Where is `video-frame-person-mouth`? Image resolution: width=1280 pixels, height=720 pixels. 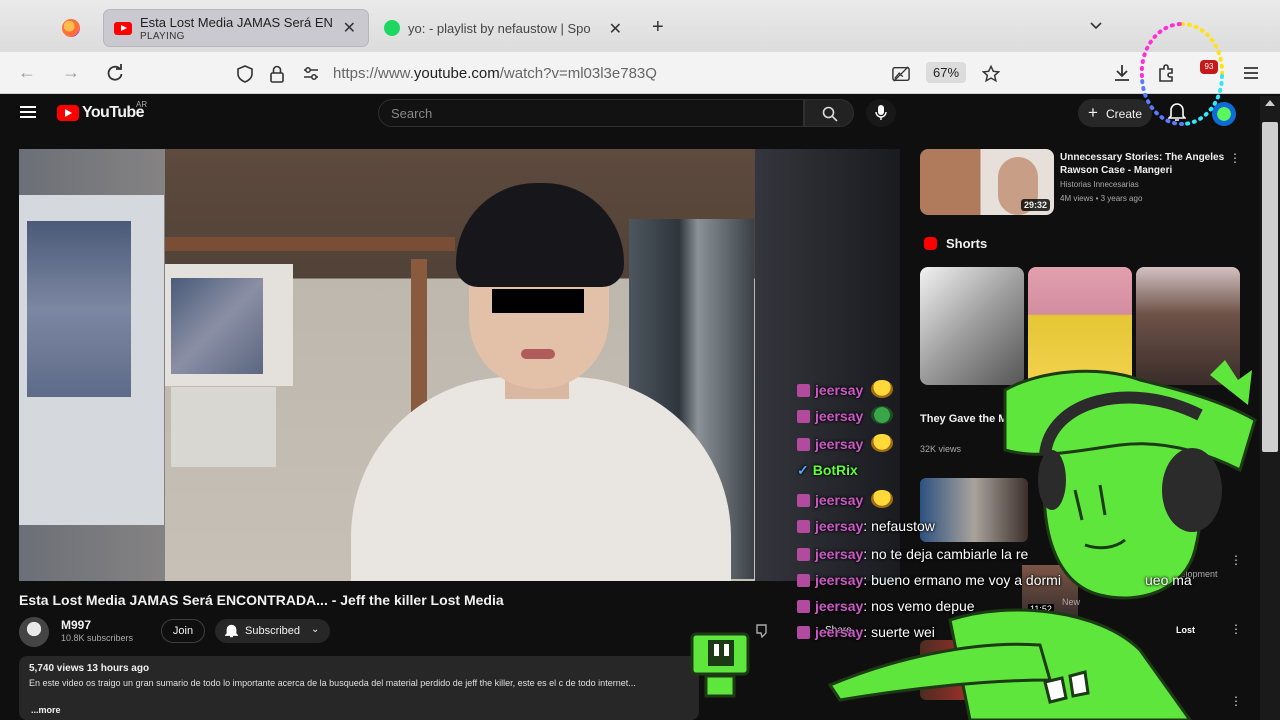 video-frame-person-mouth is located at coordinates (538, 354).